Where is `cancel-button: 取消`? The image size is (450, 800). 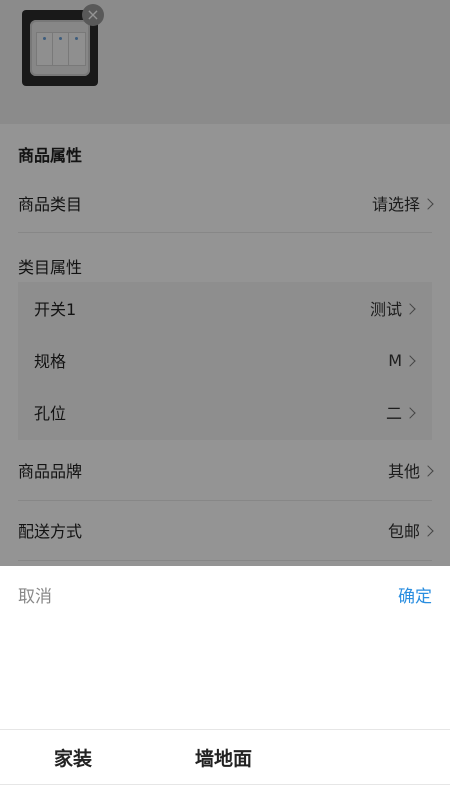
cancel-button: 取消 is located at coordinates (35, 594).